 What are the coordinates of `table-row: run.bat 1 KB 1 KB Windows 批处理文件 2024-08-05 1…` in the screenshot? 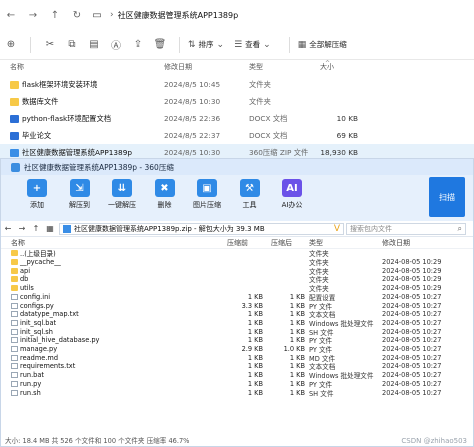 It's located at (237, 375).